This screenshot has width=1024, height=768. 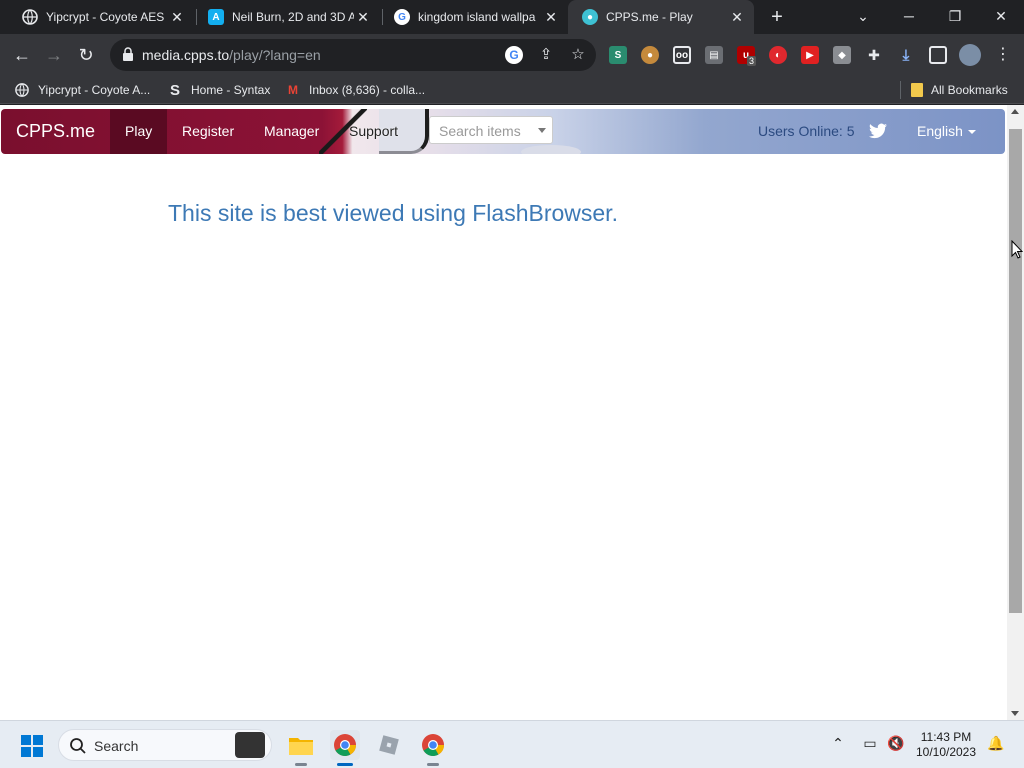 What do you see at coordinates (878, 131) in the screenshot?
I see `twitter-icon` at bounding box center [878, 131].